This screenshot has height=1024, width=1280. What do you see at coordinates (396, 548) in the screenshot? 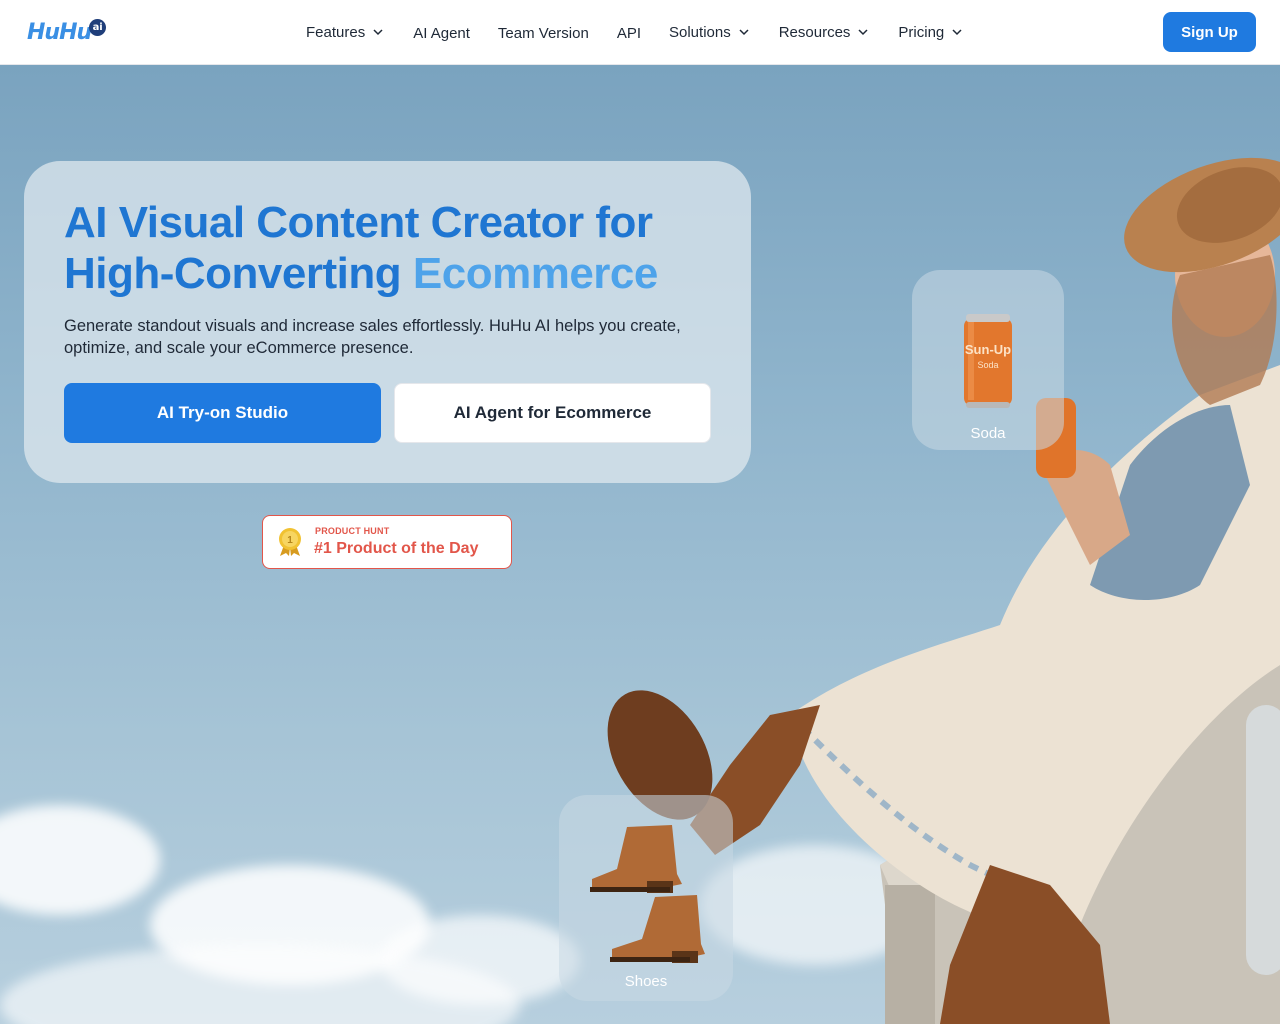
I see `product-of-day-label: #1 Product of the Day` at bounding box center [396, 548].